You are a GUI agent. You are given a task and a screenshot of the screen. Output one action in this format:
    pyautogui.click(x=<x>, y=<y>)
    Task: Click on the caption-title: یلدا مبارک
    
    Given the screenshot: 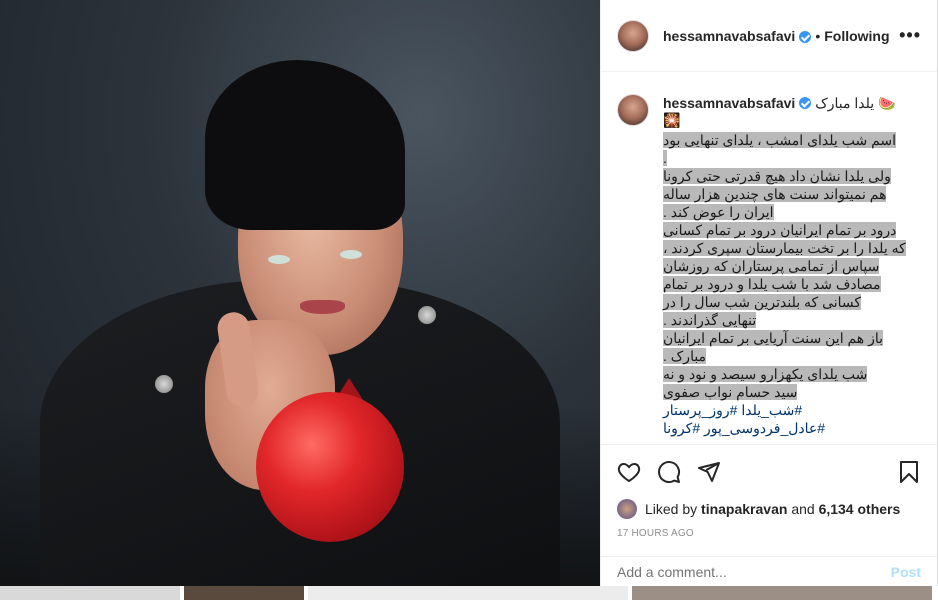 What is the action you would take?
    pyautogui.click(x=845, y=103)
    